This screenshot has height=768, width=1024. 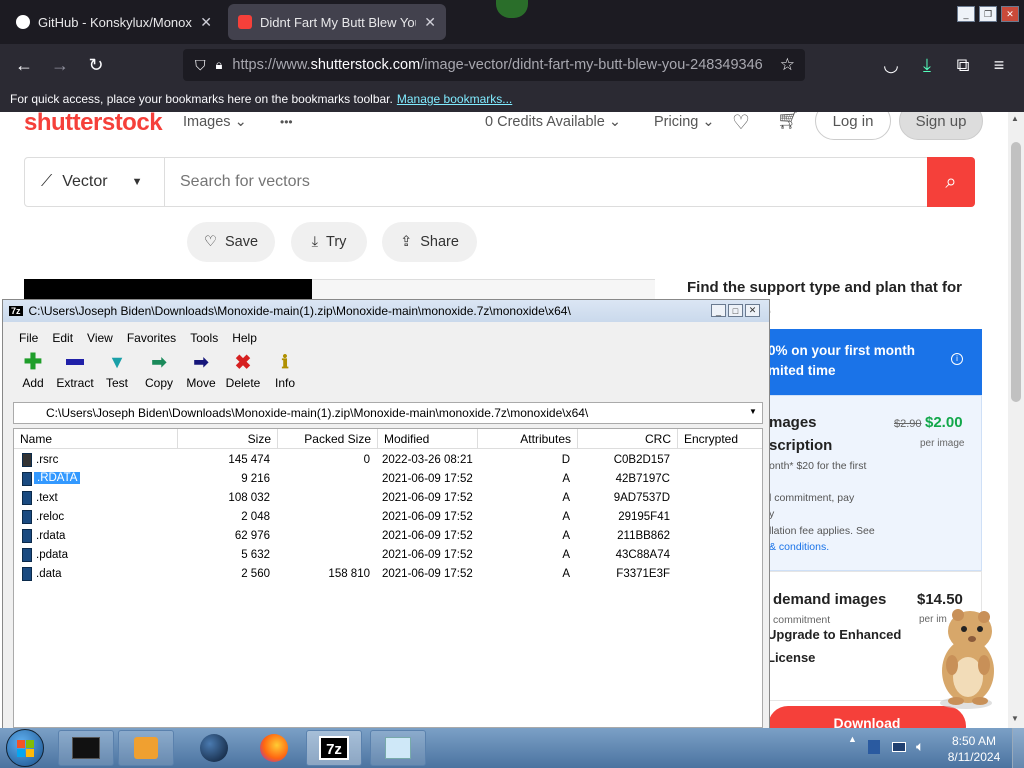 I want to click on start-button, so click(x=25, y=748).